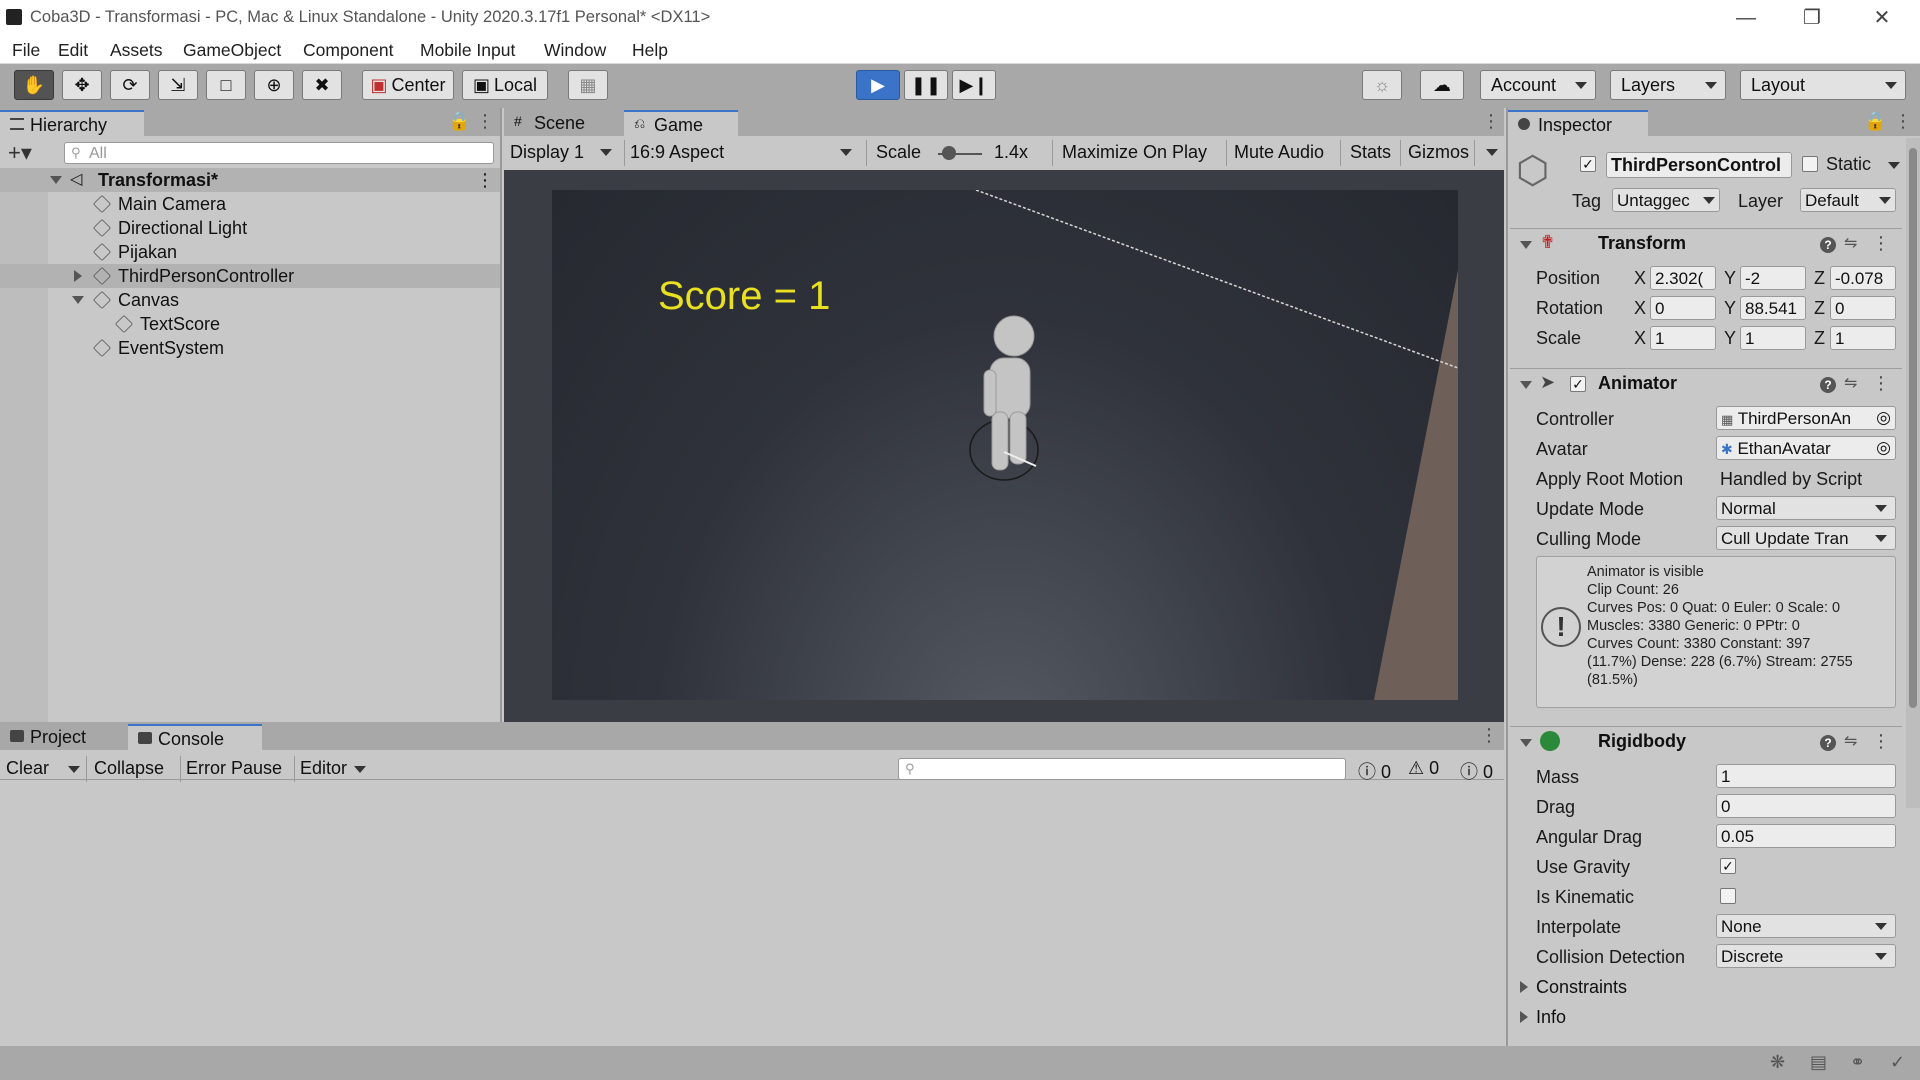  Describe the element at coordinates (1438, 153) in the screenshot. I see `gizmos-button: Gizmos` at that location.